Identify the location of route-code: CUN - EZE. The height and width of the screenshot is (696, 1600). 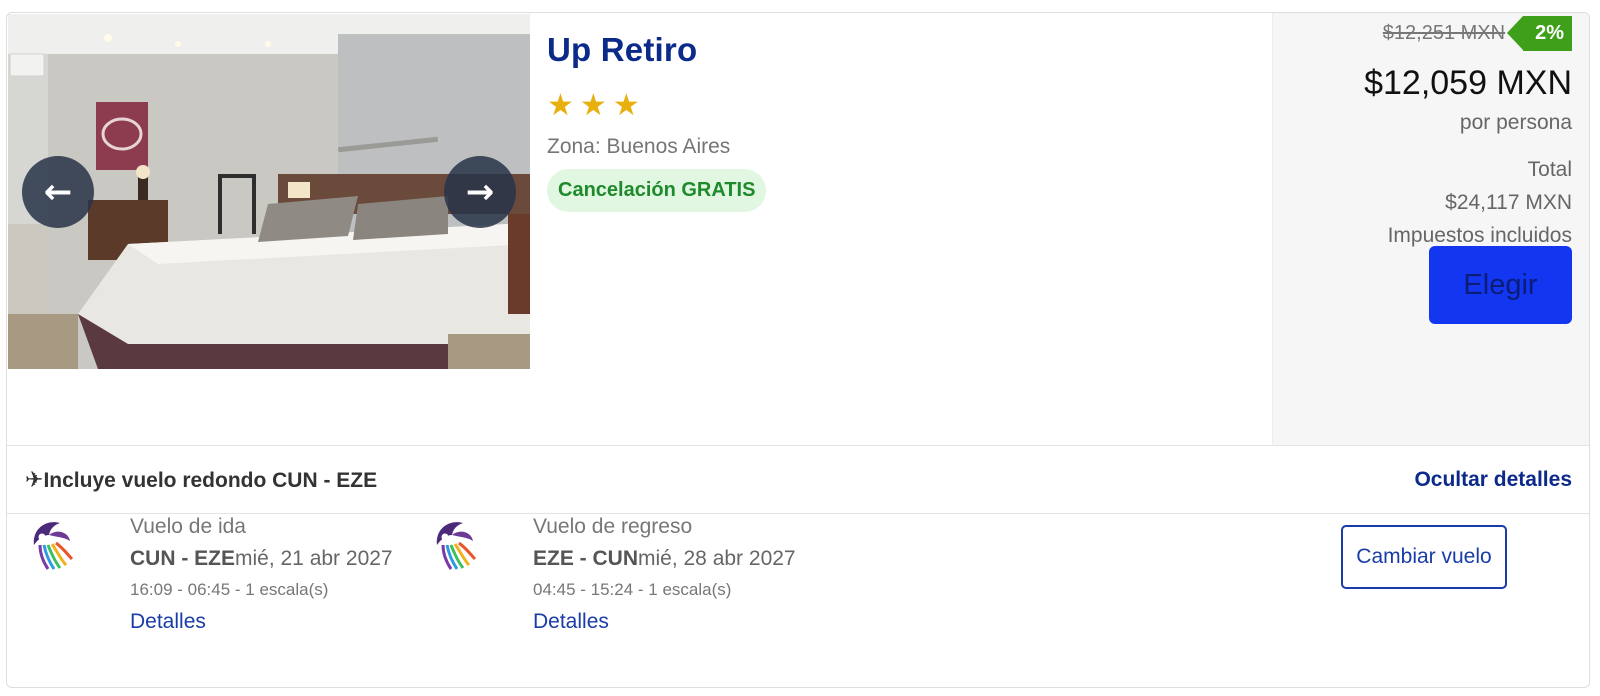
(182, 558).